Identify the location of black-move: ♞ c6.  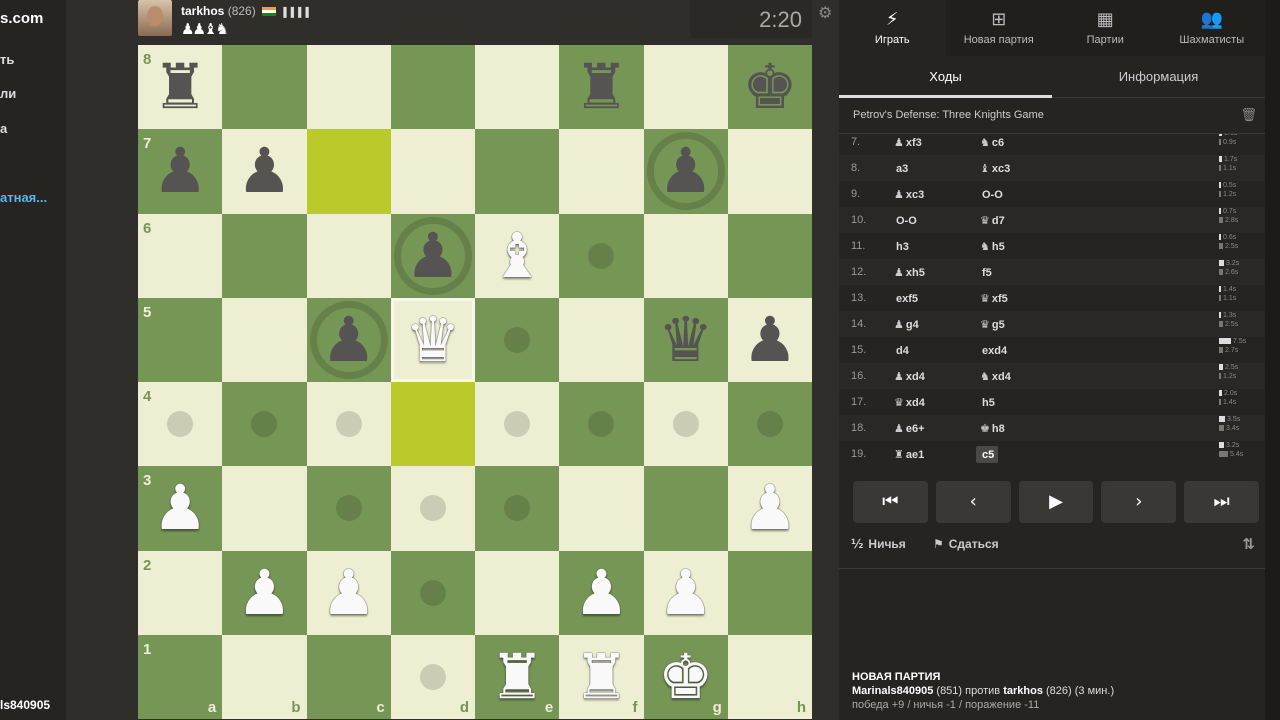
(992, 142).